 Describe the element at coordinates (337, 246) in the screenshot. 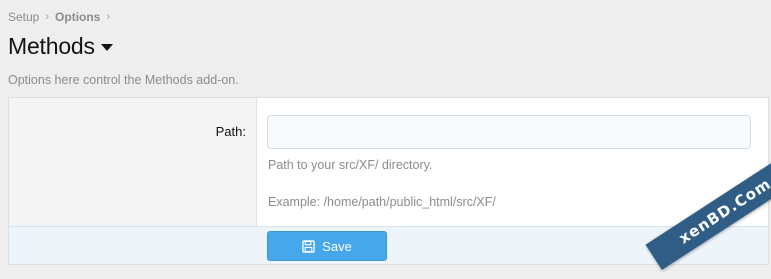

I see `save-button-label: Save` at that location.